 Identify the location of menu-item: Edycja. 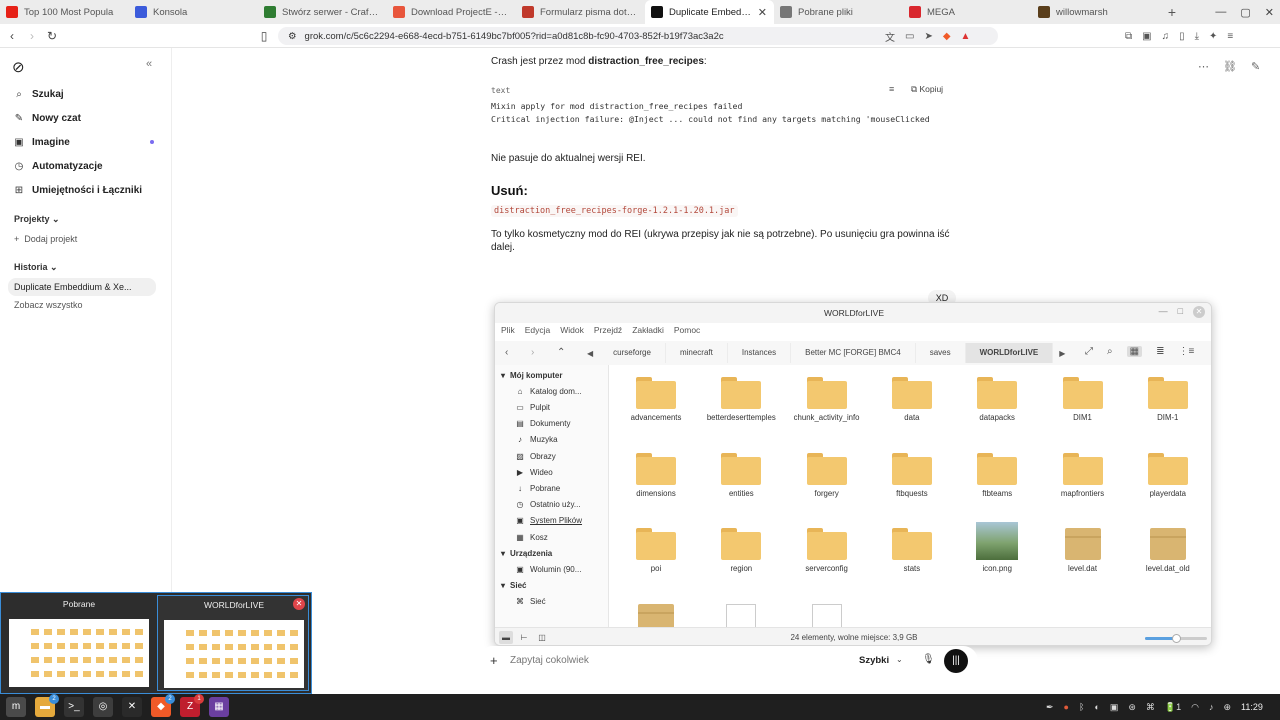
(538, 330).